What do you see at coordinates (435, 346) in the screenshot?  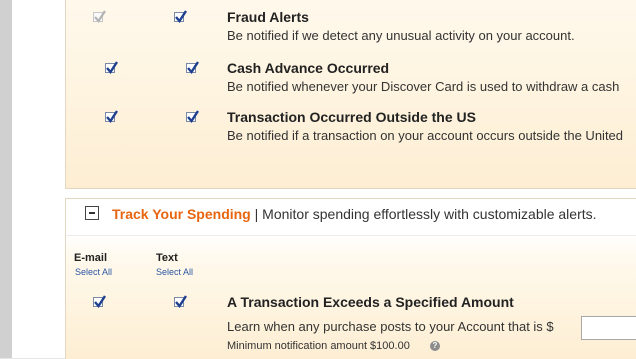 I see `question-icon: ?` at bounding box center [435, 346].